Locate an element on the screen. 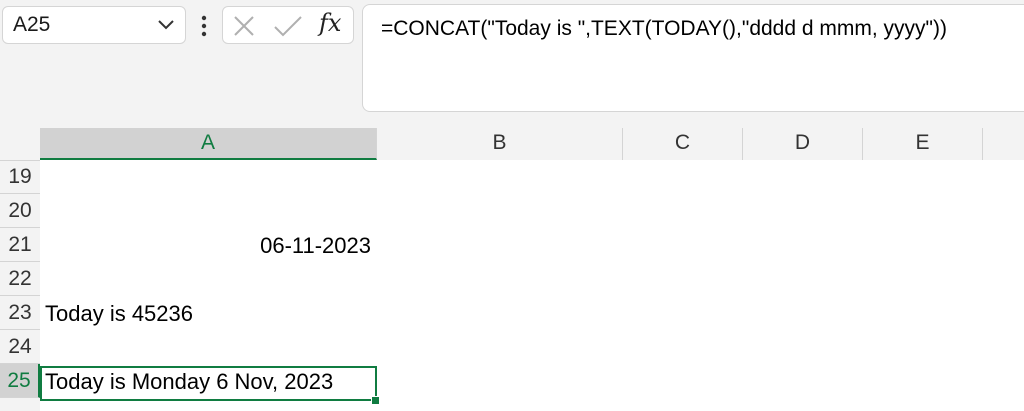 Image resolution: width=1024 pixels, height=411 pixels. fill-handle is located at coordinates (375, 400).